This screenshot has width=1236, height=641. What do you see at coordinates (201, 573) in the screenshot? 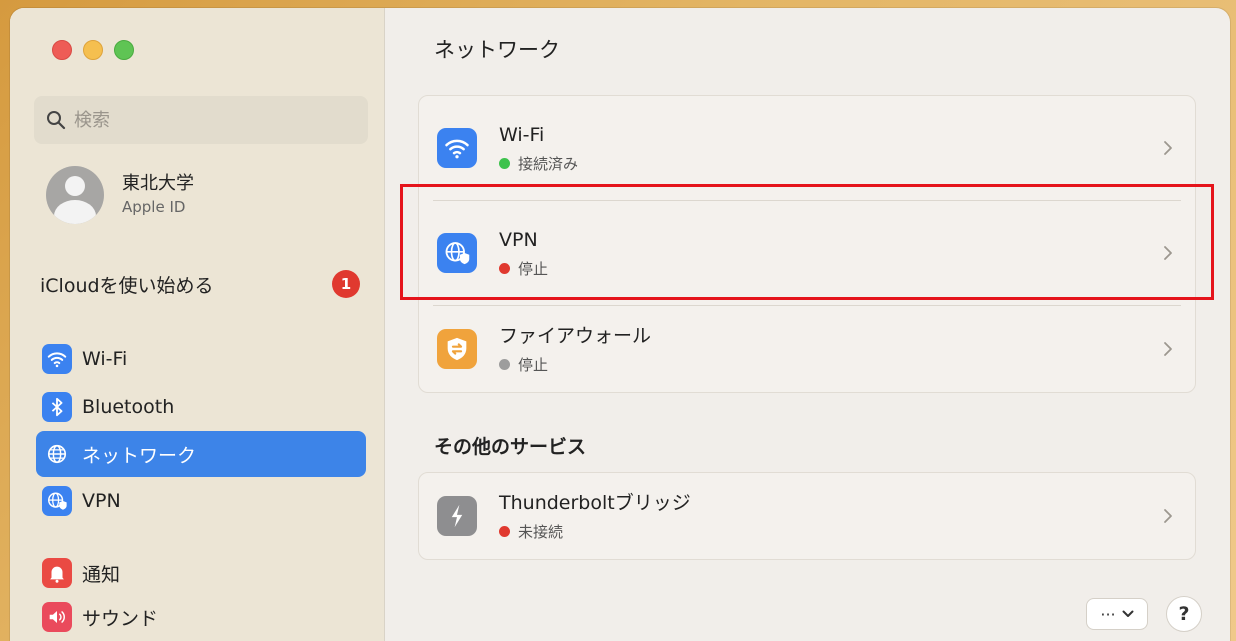
I see `sidebar-item-notifications: 通知` at bounding box center [201, 573].